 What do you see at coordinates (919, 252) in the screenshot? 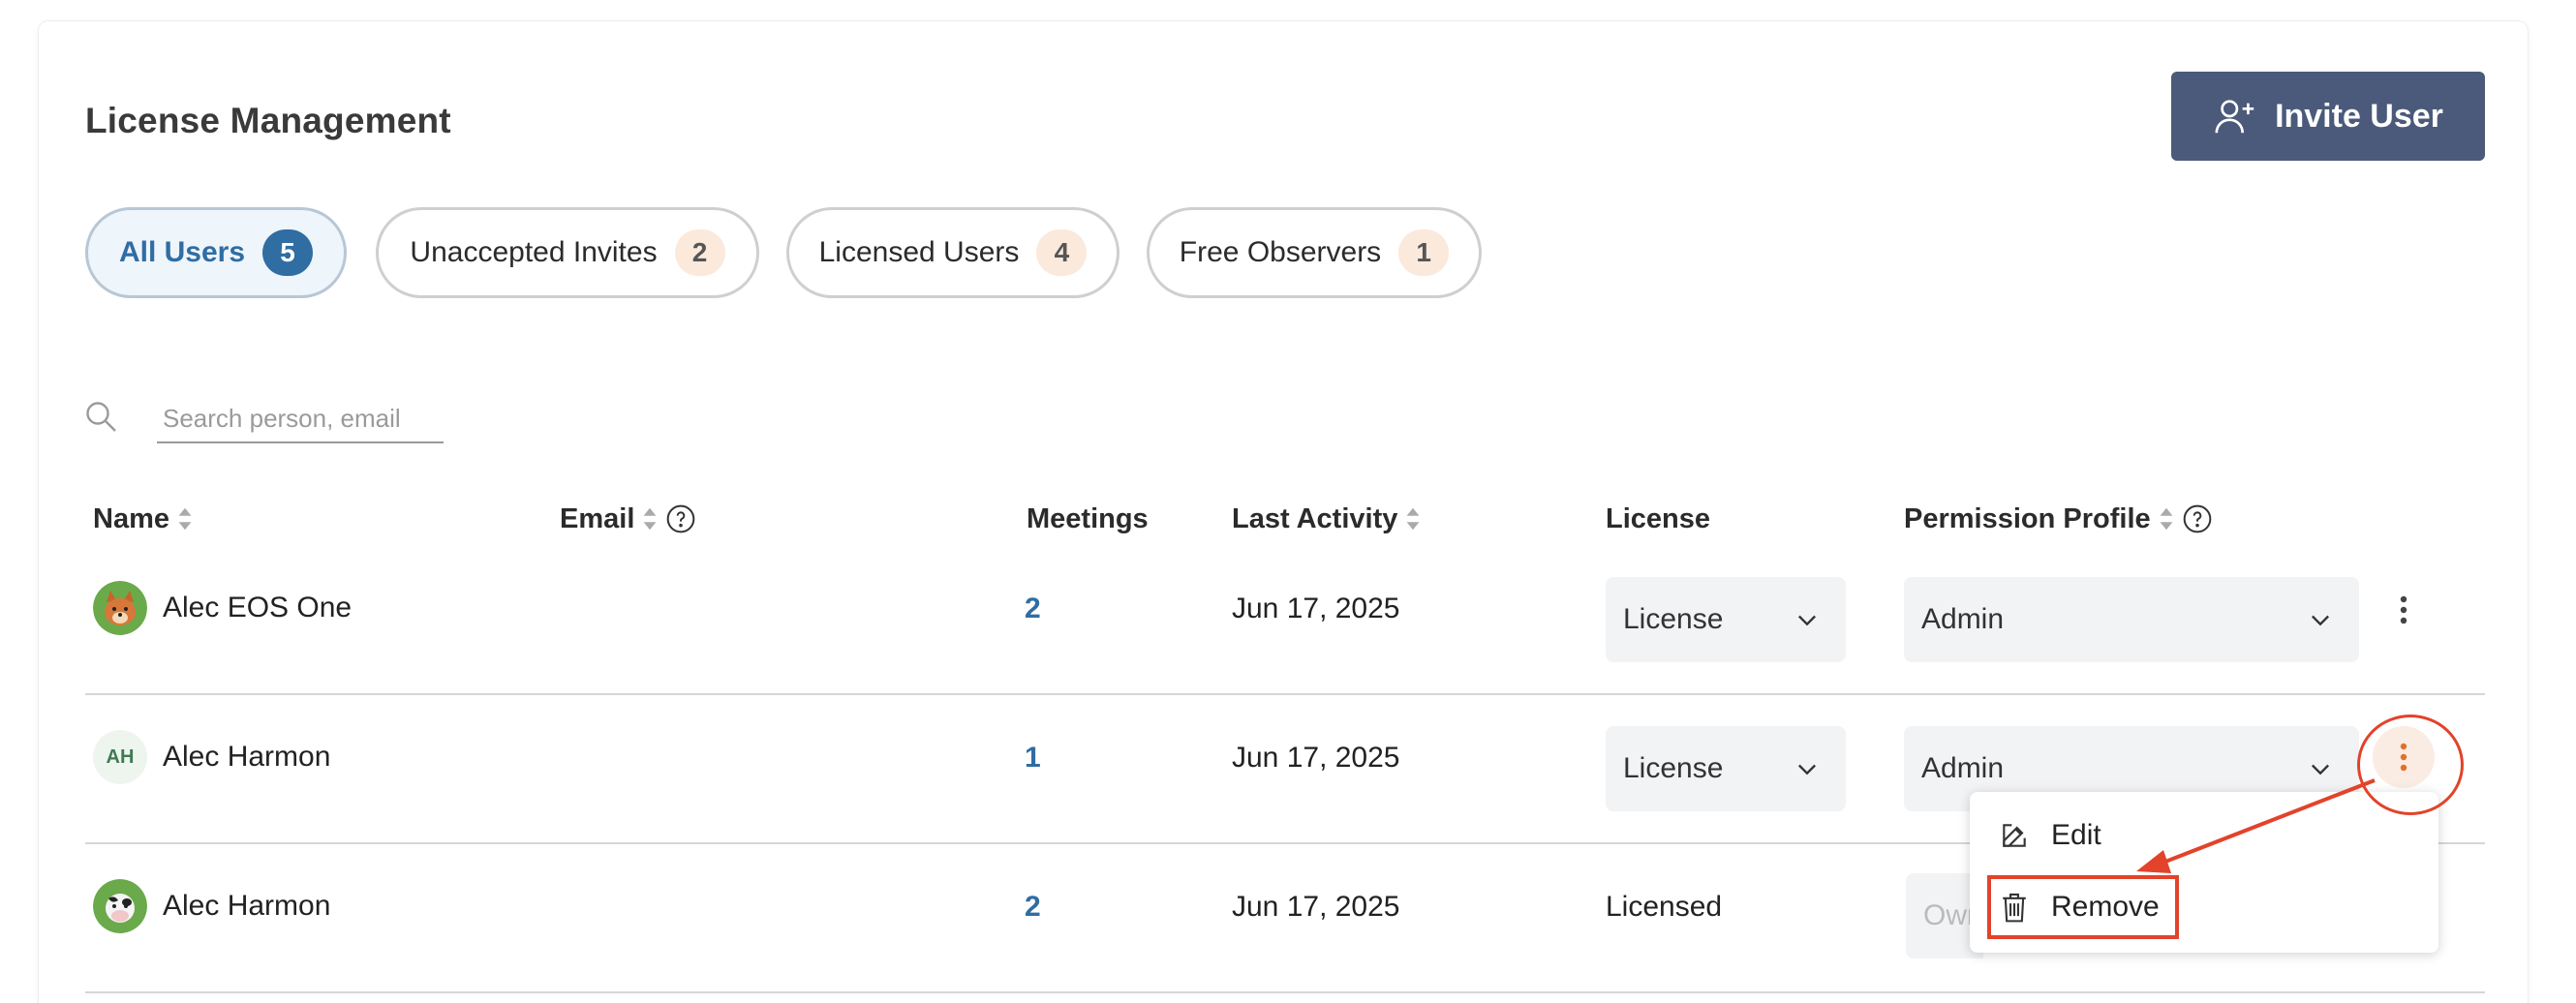
I see `filter-label: Licensed Users` at bounding box center [919, 252].